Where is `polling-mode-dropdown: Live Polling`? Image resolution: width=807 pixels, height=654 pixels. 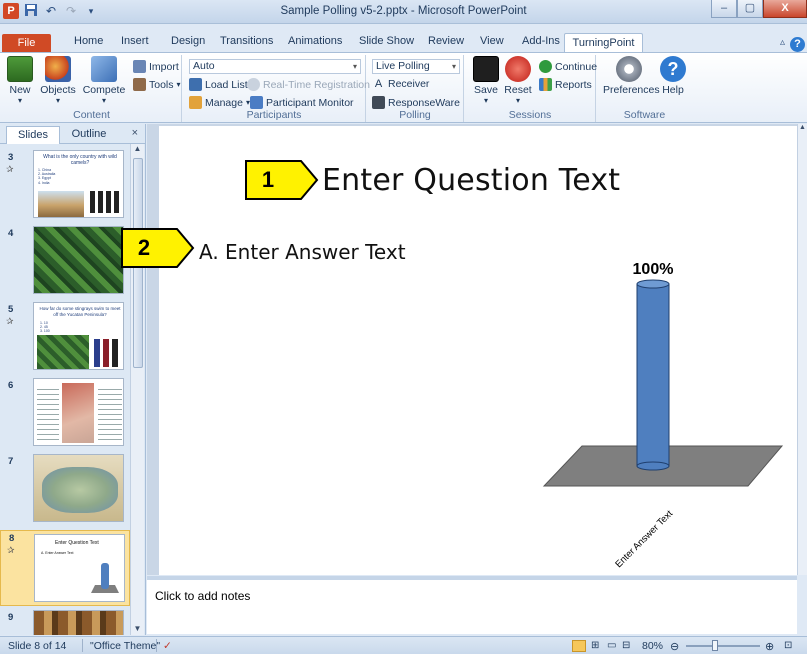
polling-mode-dropdown: Live Polling is located at coordinates (416, 66).